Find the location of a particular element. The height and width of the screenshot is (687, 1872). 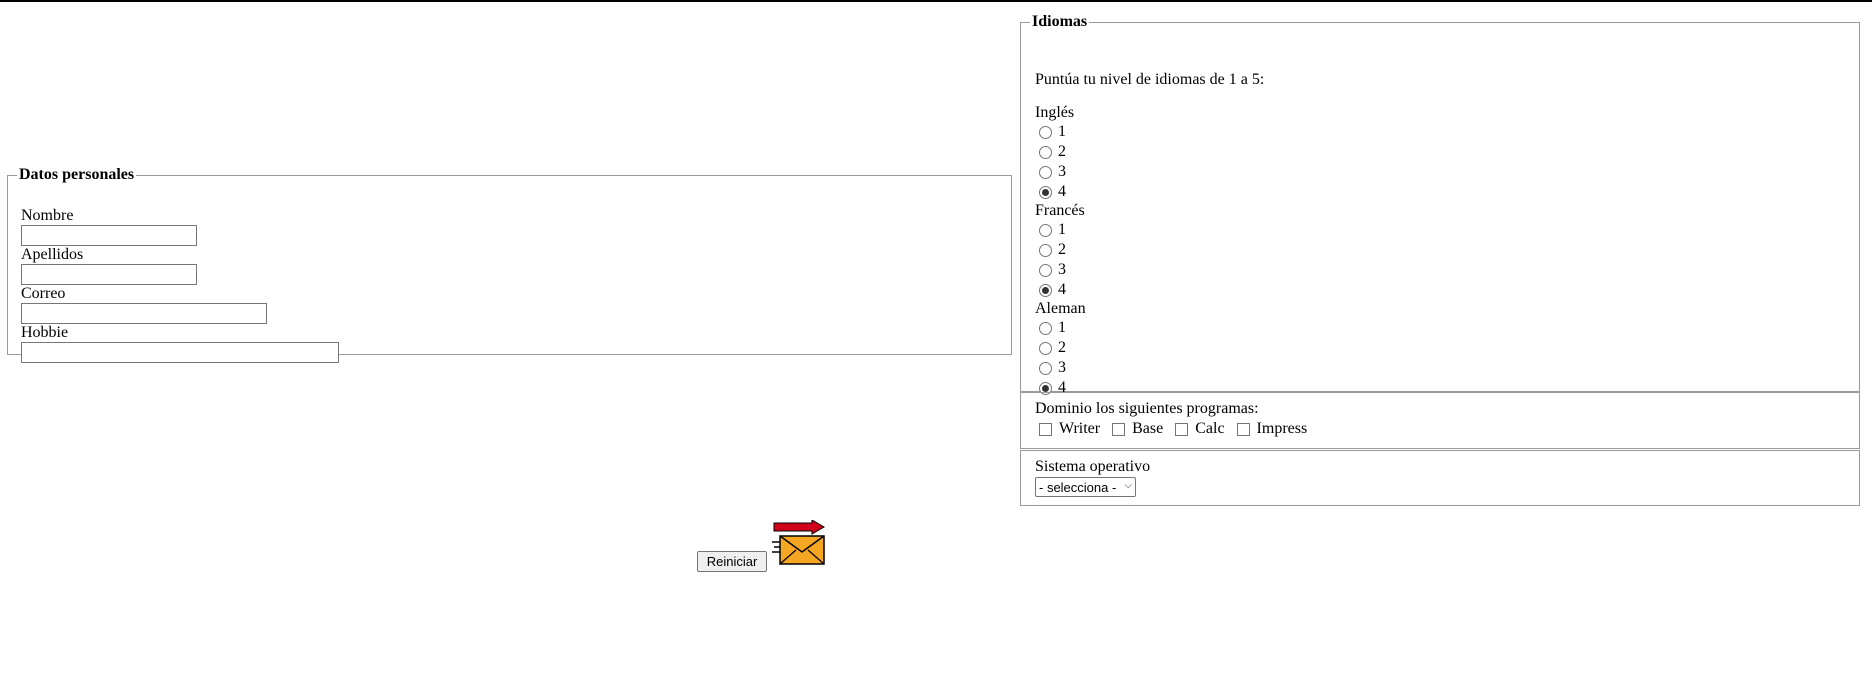

programas-question: Dominio los siguientes programas: is located at coordinates (1147, 408).